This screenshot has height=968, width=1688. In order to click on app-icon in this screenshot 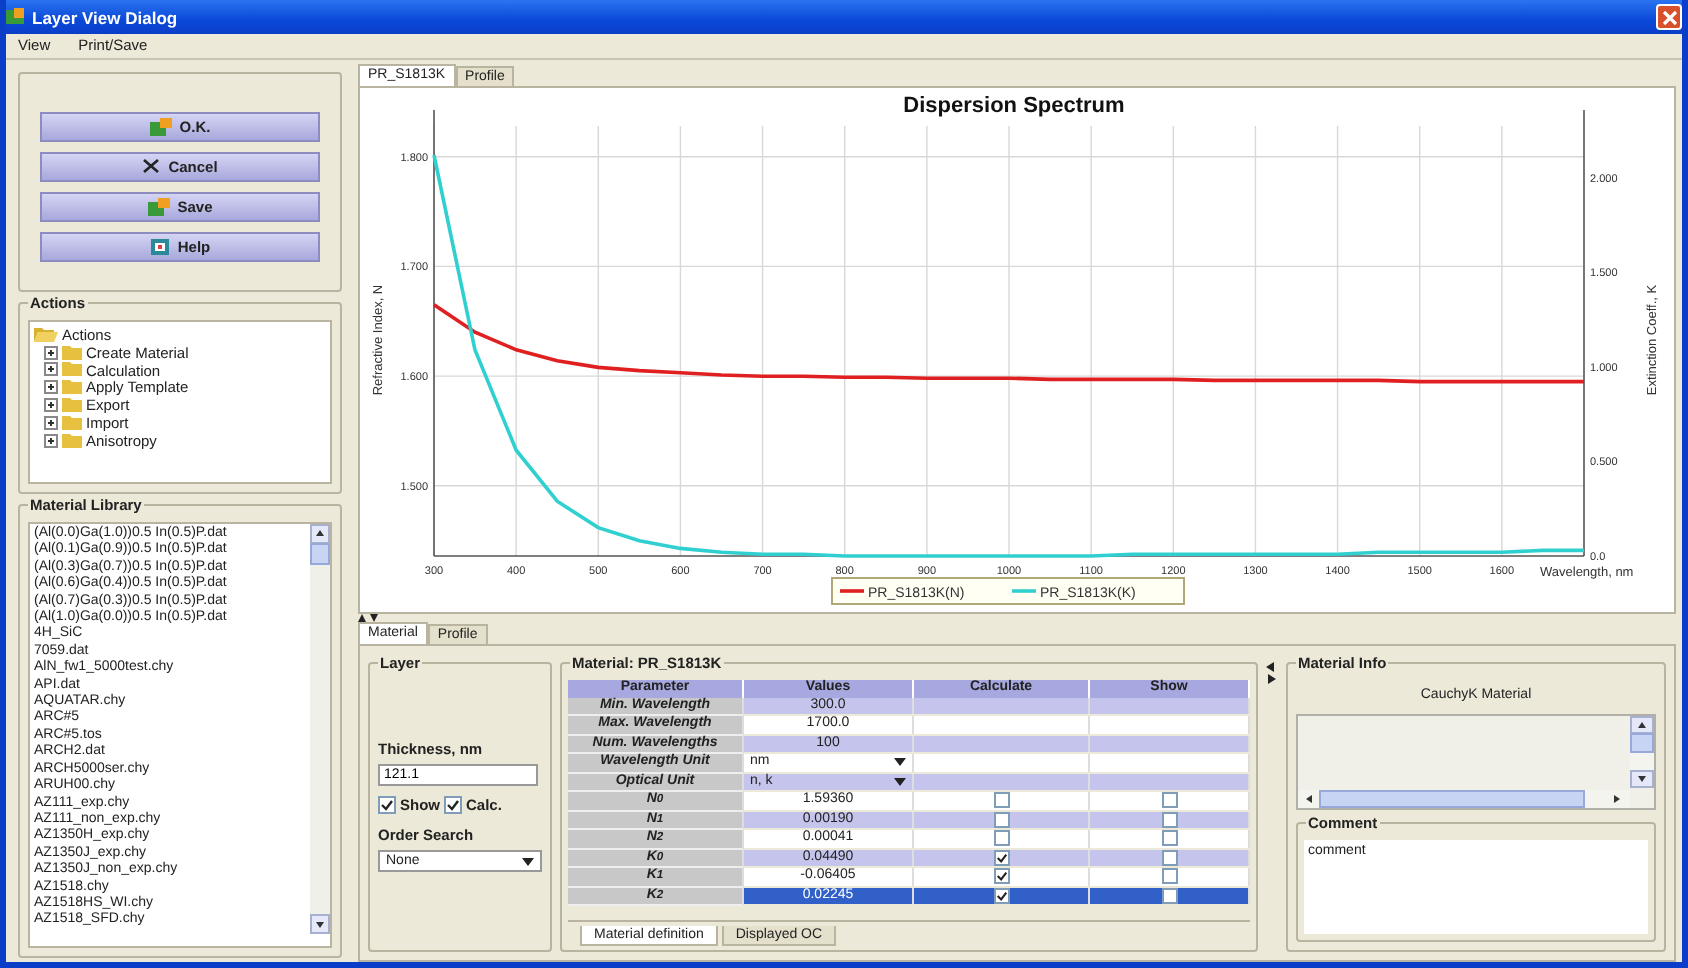, I will do `click(15, 17)`.